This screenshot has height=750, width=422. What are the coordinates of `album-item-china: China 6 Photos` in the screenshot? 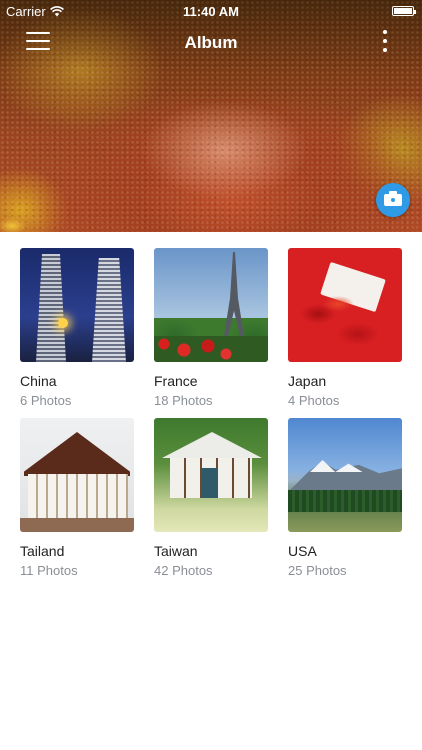 It's located at (77, 328).